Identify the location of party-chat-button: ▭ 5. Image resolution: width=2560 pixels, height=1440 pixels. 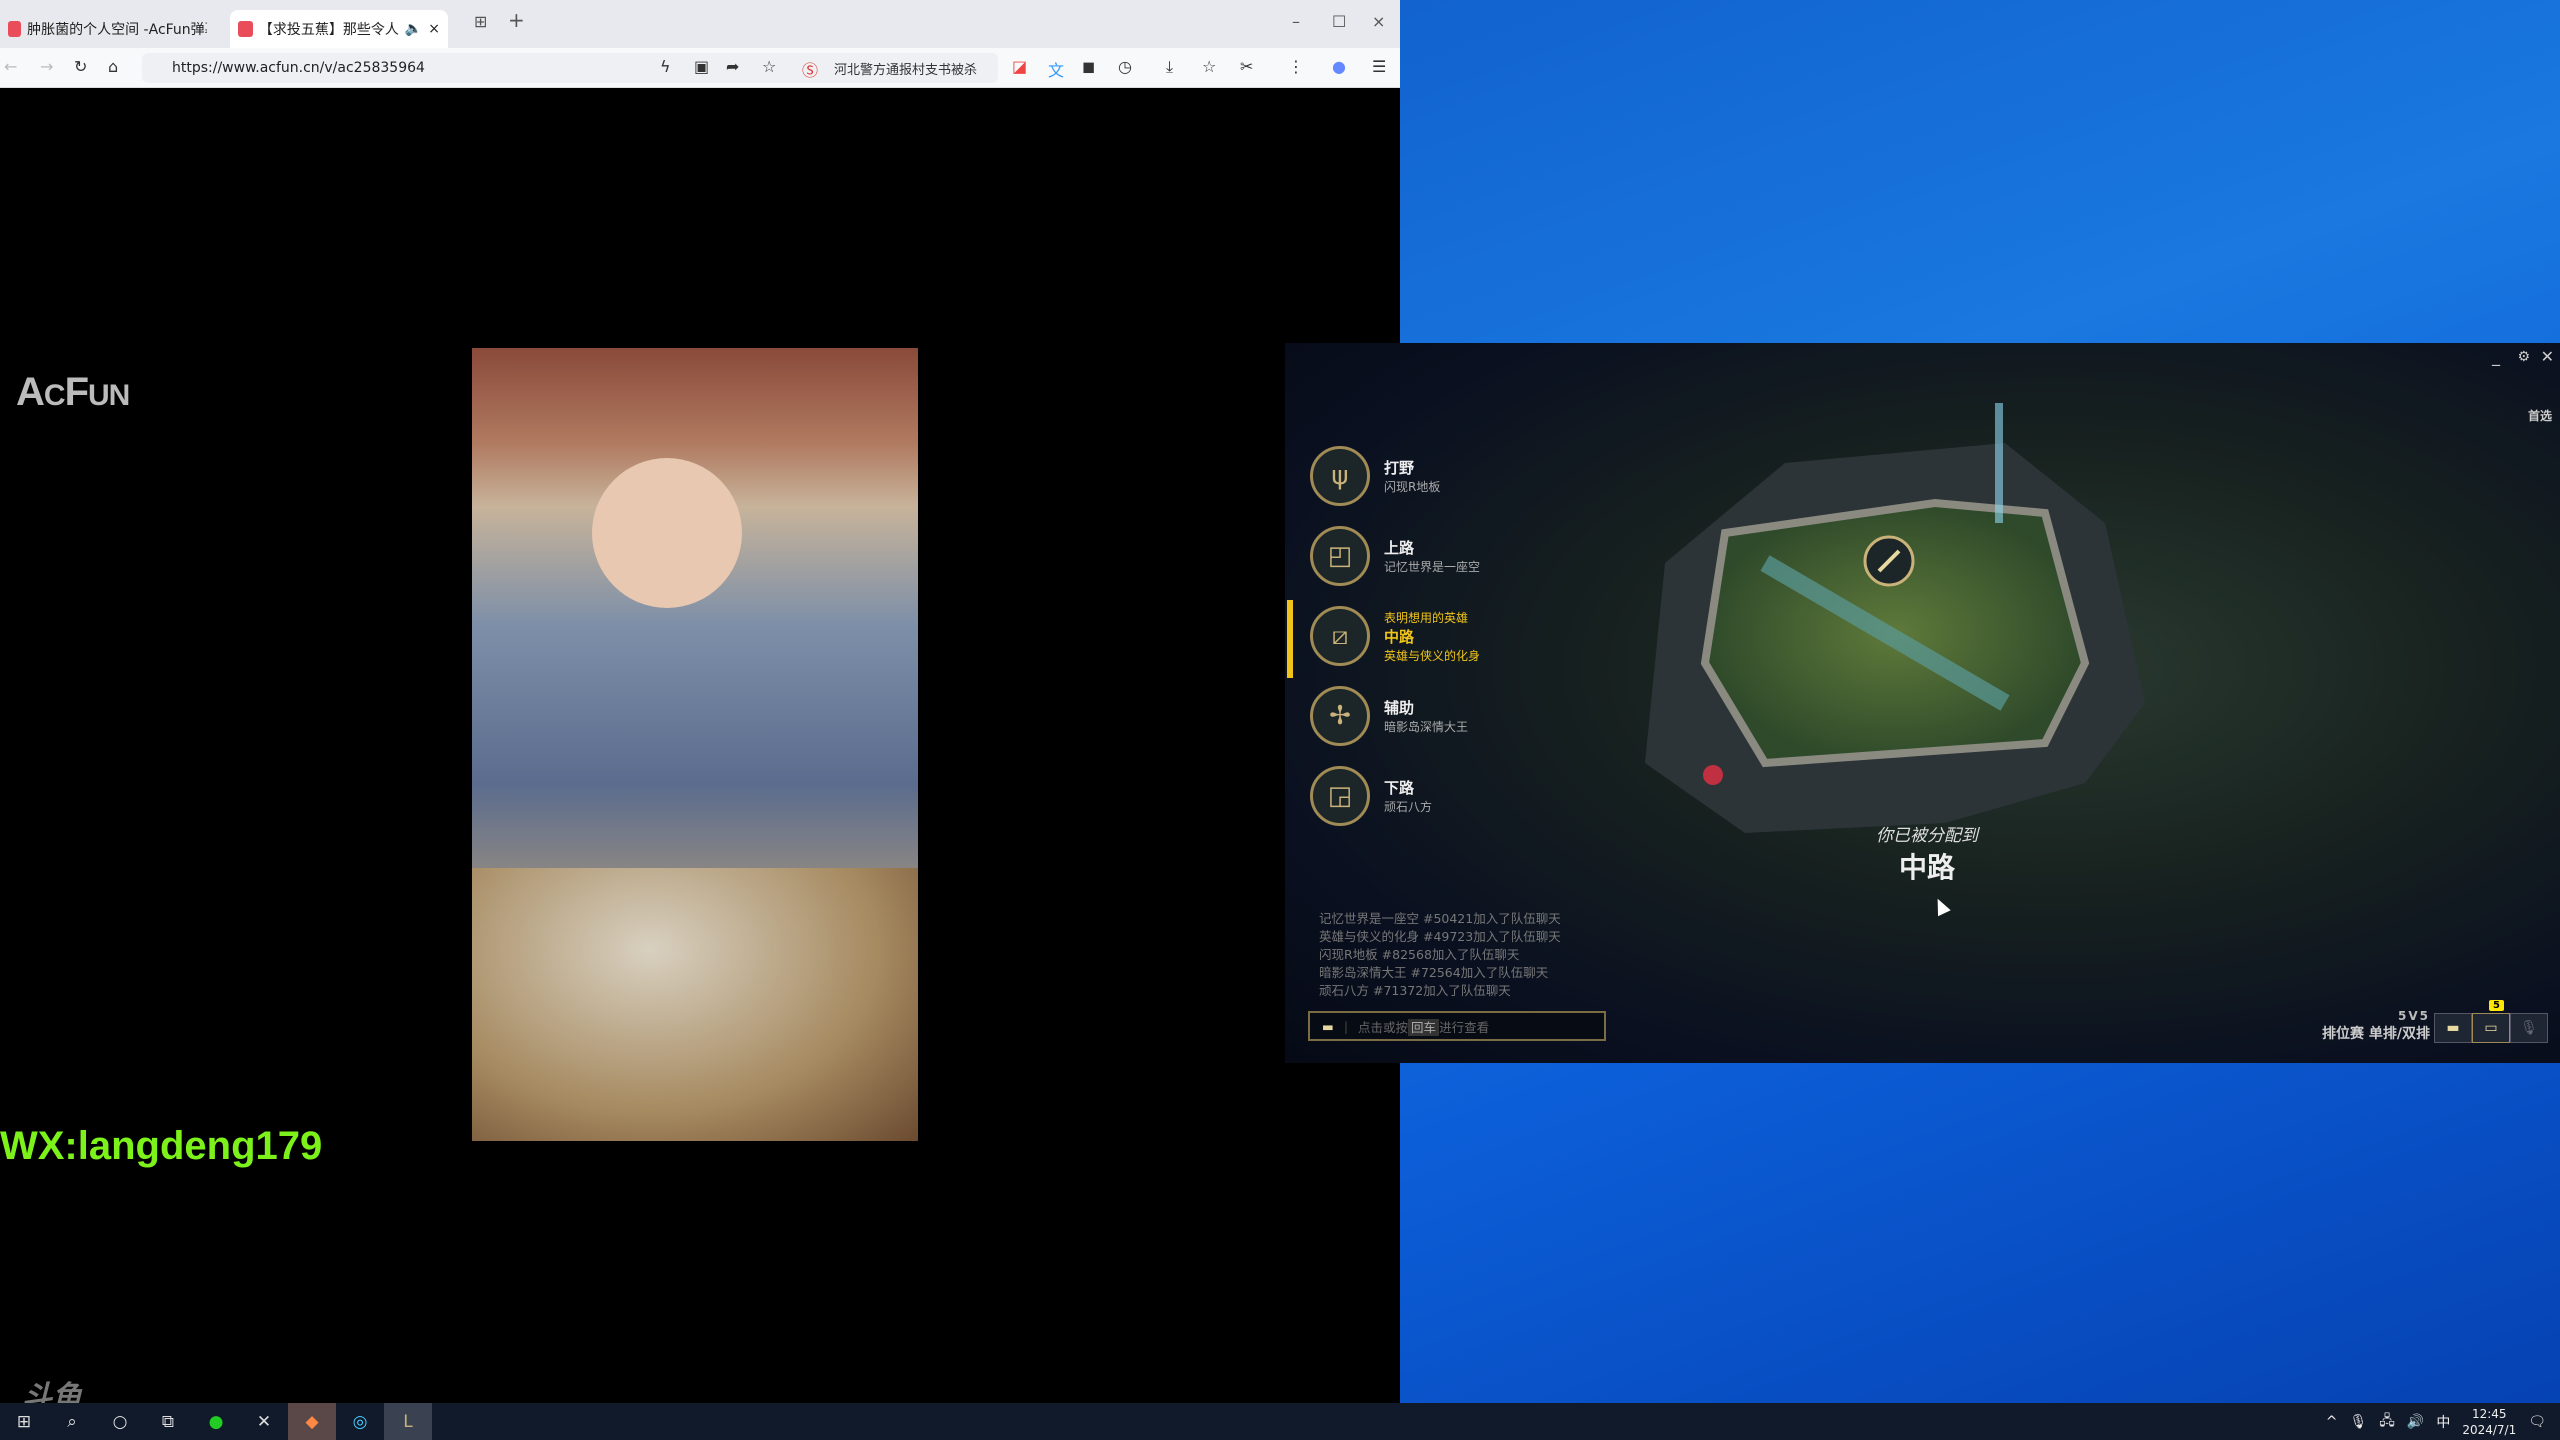
(2491, 1021).